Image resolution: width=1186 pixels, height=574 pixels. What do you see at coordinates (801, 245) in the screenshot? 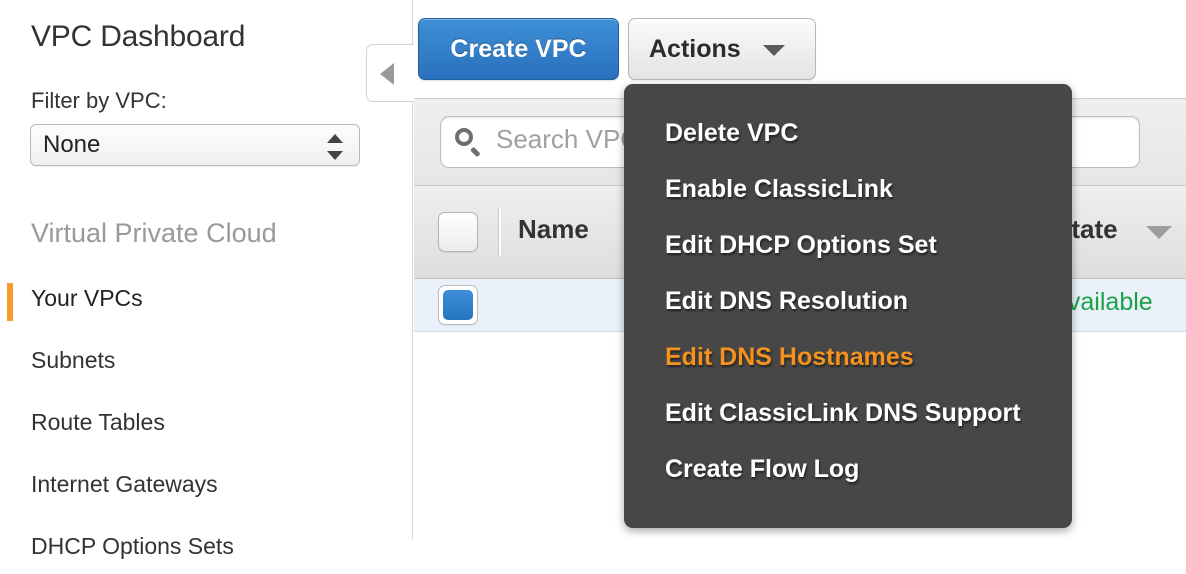
I see `menu-item-label: Edit DHCP Options Set` at bounding box center [801, 245].